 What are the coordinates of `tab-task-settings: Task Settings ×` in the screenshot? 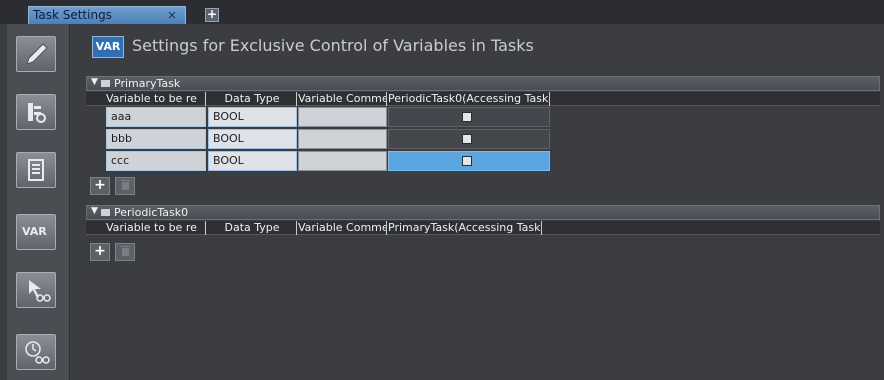 It's located at (107, 15).